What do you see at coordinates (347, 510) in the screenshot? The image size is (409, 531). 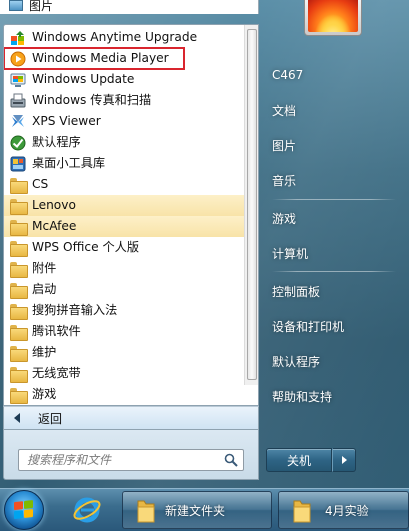 I see `taskbar-item-label: 4月实验` at bounding box center [347, 510].